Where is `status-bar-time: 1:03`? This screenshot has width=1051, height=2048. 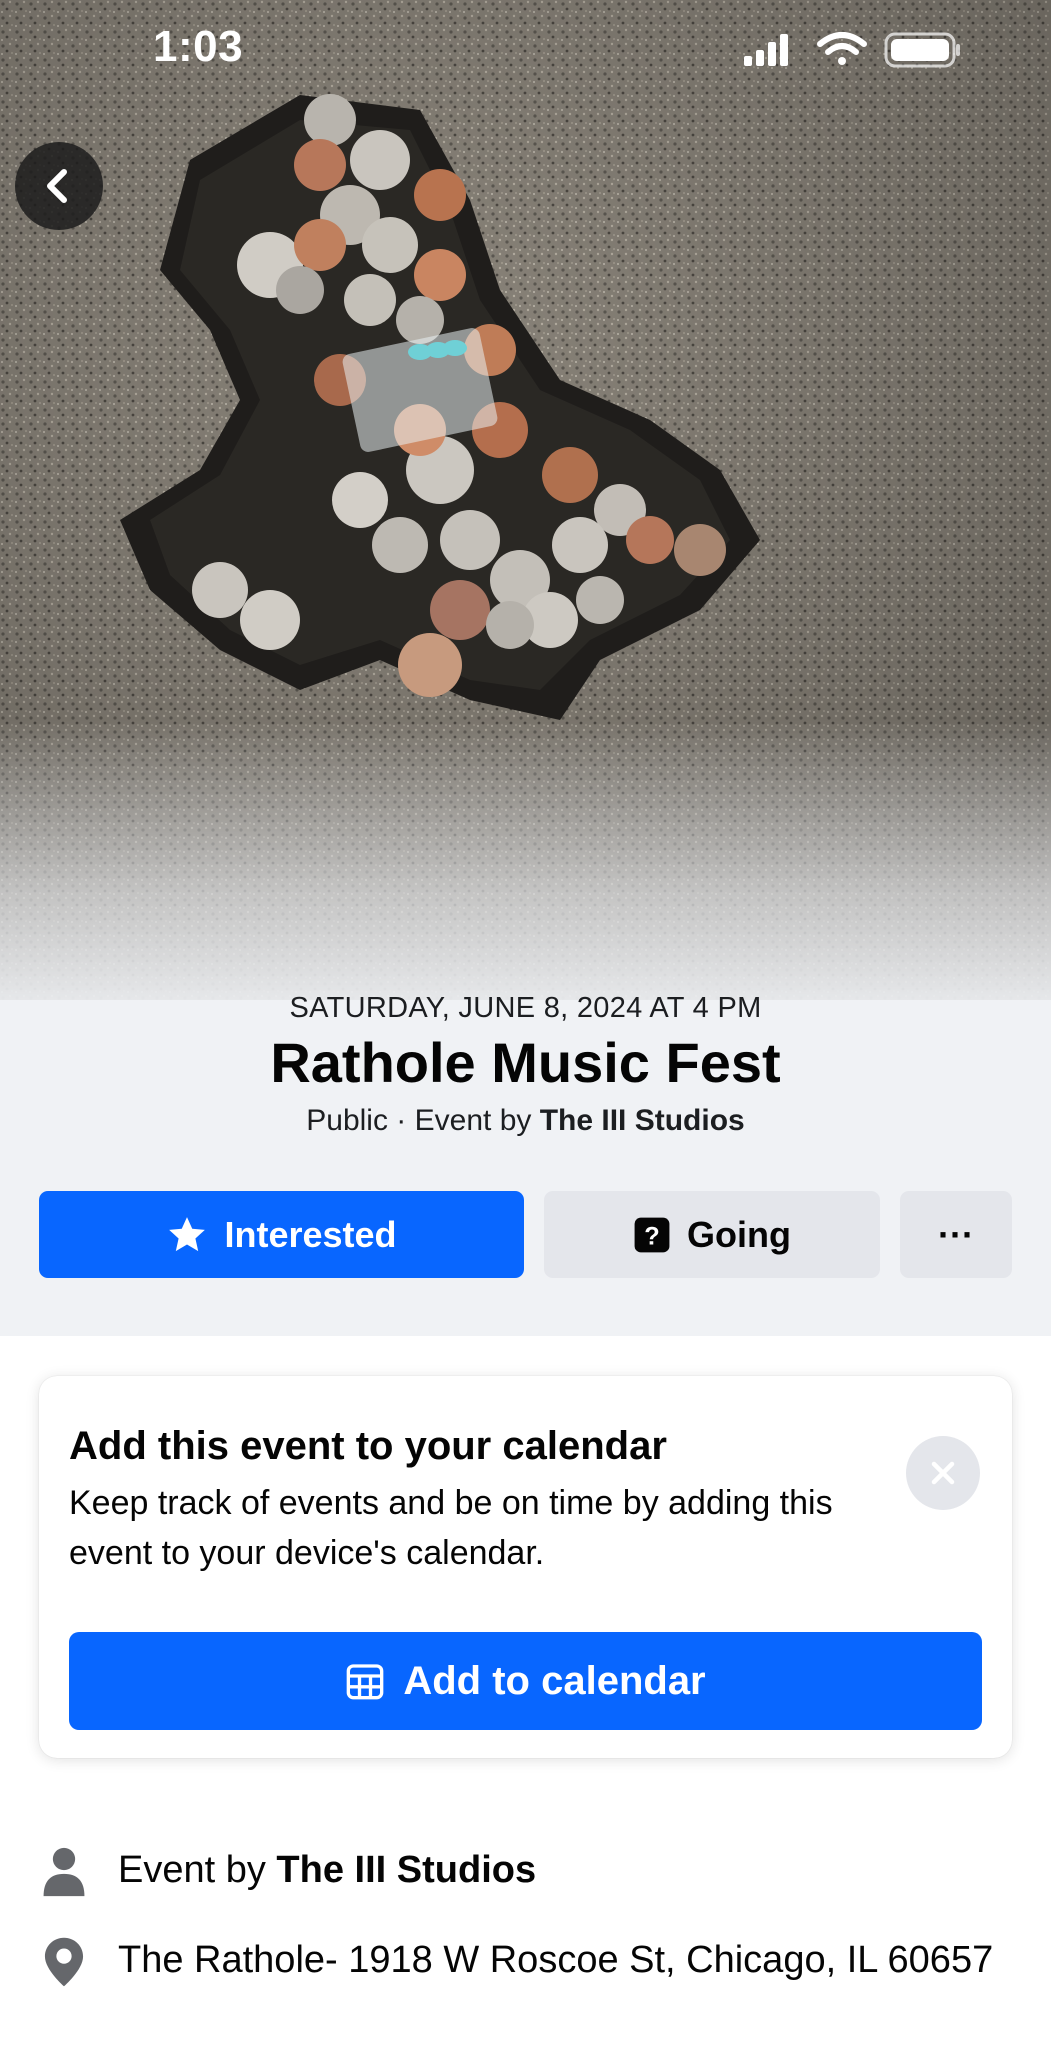 status-bar-time: 1:03 is located at coordinates (198, 46).